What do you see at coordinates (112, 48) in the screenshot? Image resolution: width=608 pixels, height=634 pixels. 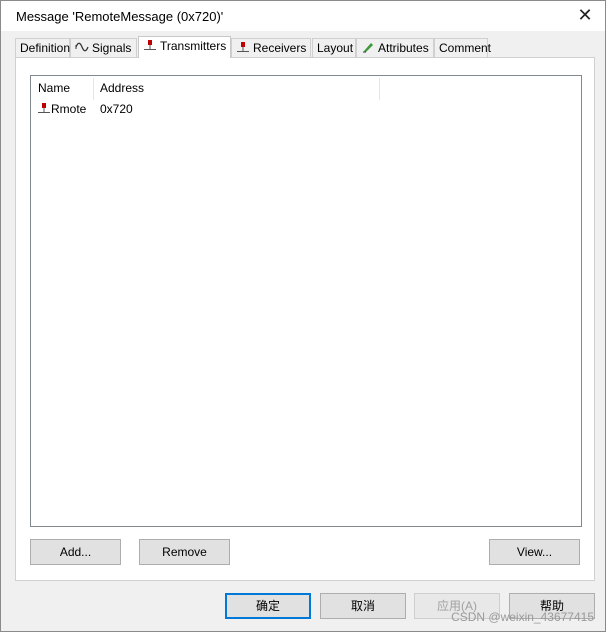 I see `tab-signals-label: Signals` at bounding box center [112, 48].